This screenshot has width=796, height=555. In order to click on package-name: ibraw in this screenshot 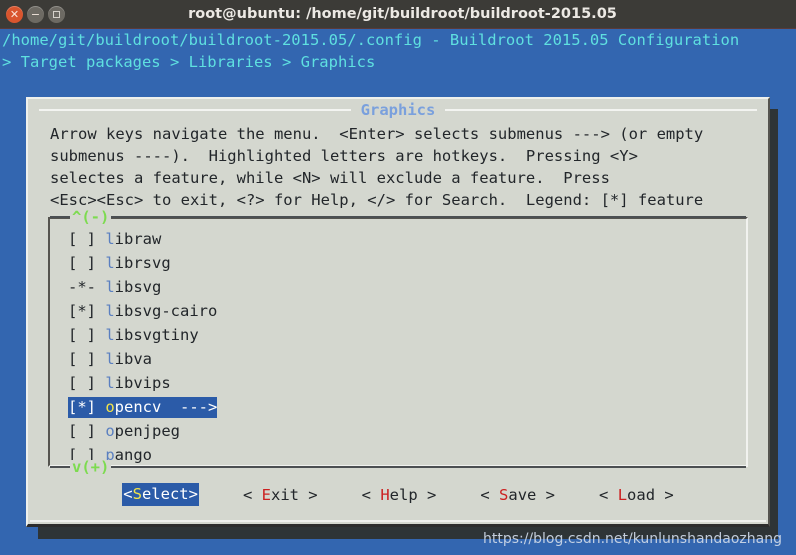, I will do `click(138, 239)`.